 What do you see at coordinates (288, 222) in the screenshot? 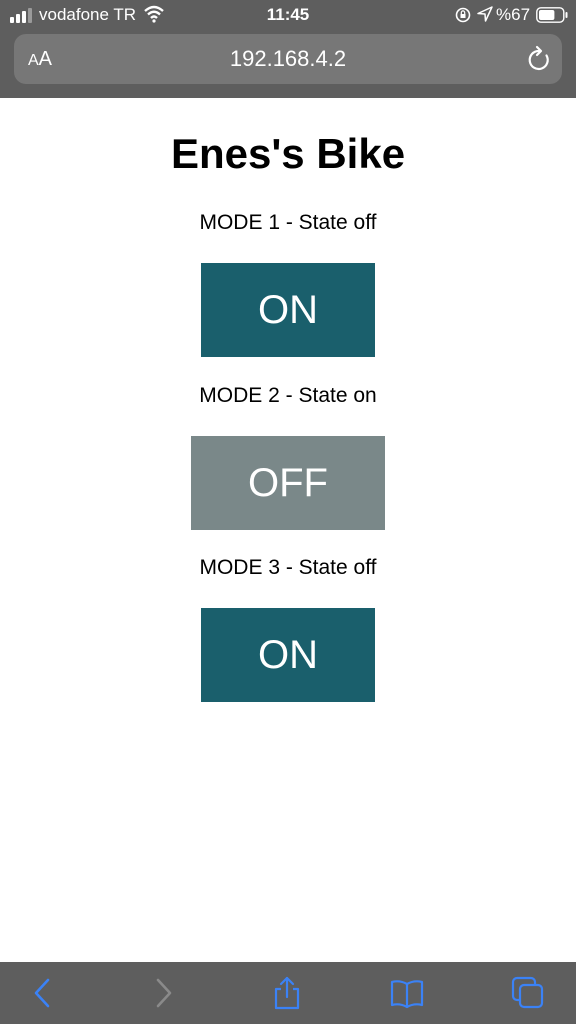
I see `mode-1-label: MODE 1 - State off` at bounding box center [288, 222].